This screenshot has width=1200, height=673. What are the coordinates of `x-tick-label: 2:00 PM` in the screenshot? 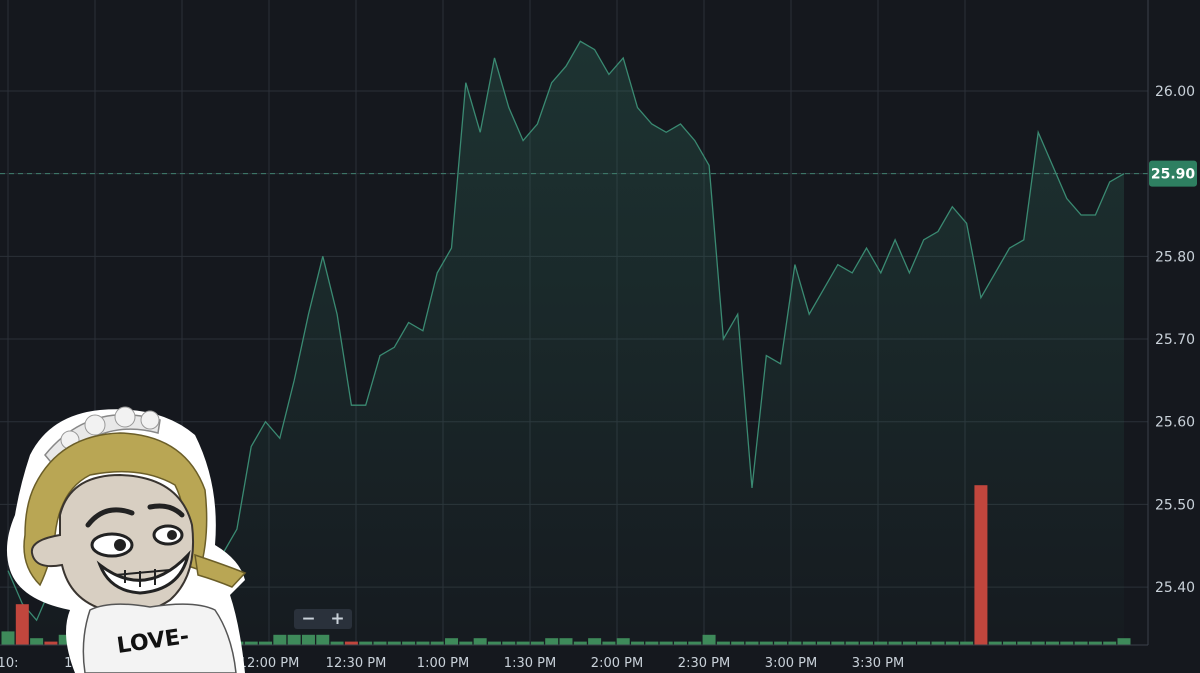 It's located at (617, 663).